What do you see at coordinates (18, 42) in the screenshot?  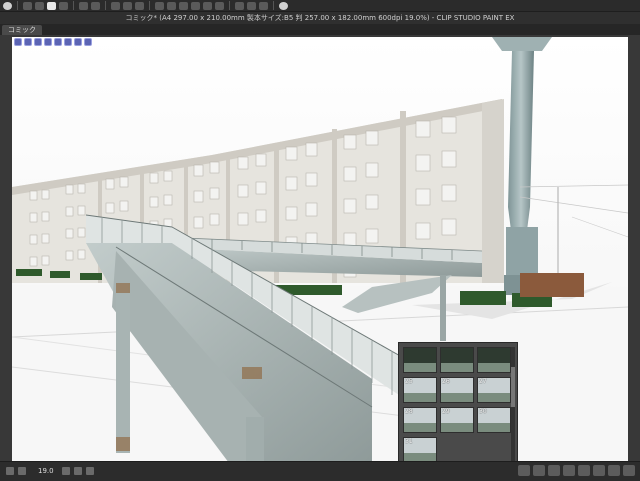 I see `move-icon` at bounding box center [18, 42].